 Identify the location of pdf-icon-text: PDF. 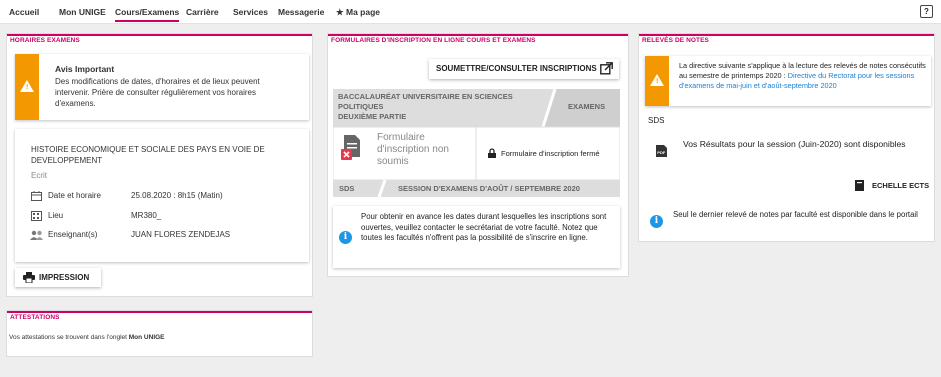
(661, 152).